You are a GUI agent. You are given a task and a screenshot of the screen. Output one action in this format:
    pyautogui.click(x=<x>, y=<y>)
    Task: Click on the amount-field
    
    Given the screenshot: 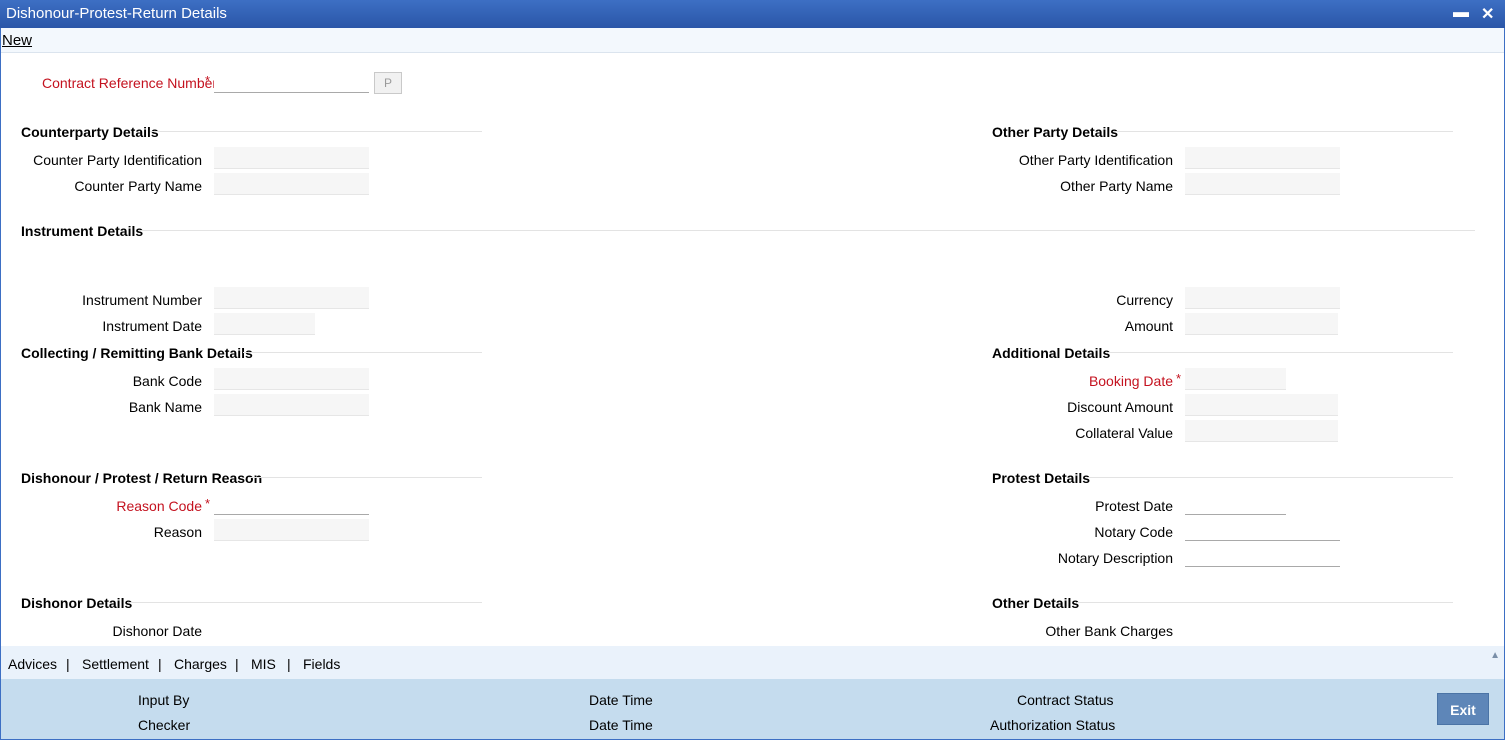 What is the action you would take?
    pyautogui.click(x=1261, y=324)
    